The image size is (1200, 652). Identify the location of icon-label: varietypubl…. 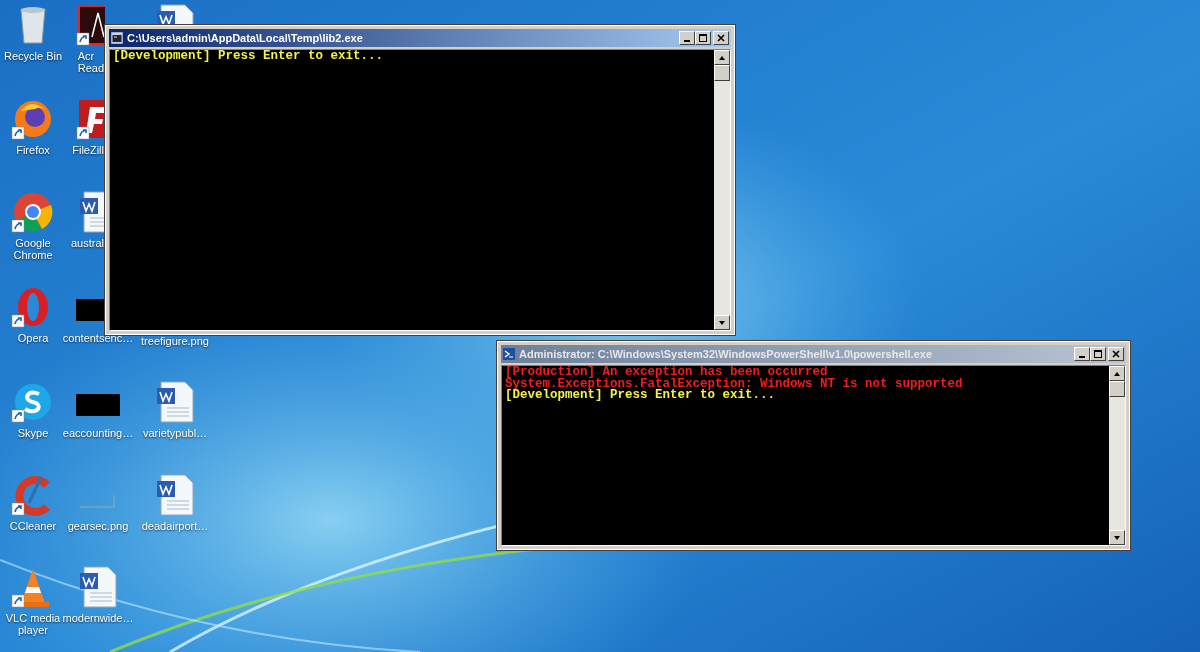
(175, 433).